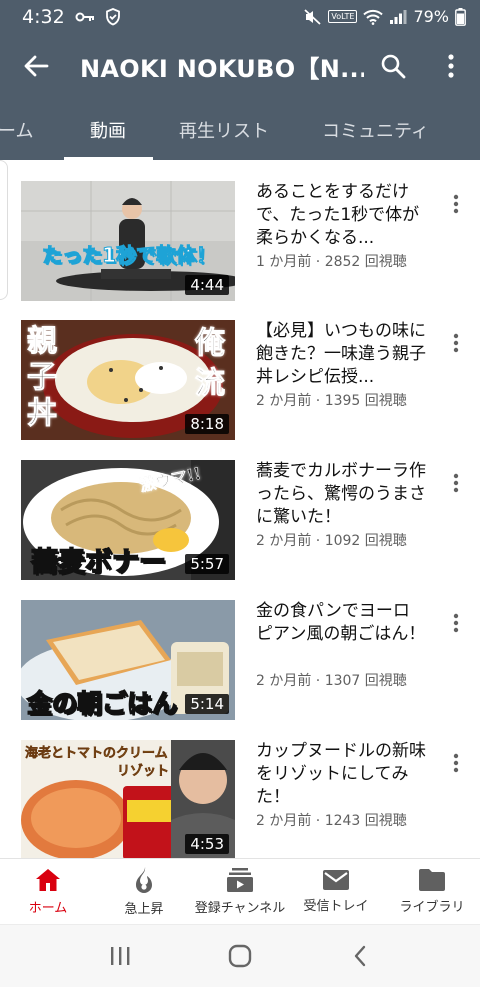 Image resolution: width=480 pixels, height=987 pixels. What do you see at coordinates (98, 562) in the screenshot?
I see `thumbnail-caption: 蕎麦ボナー` at bounding box center [98, 562].